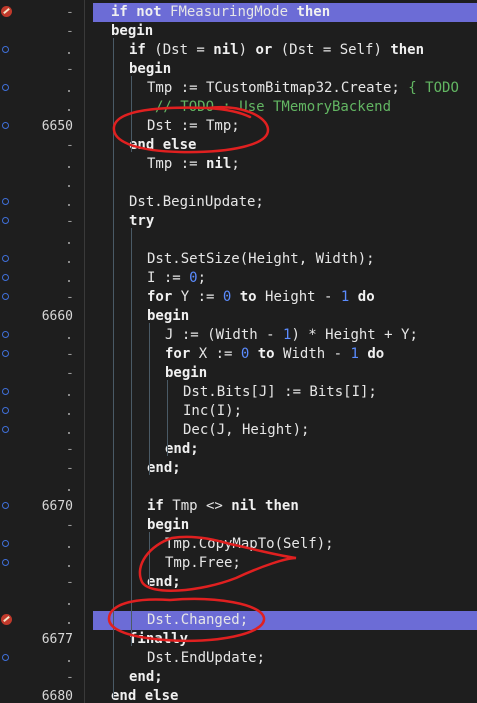 This screenshot has width=477, height=703. I want to click on code-line: Dst.BeginUpdate;, so click(238, 202).